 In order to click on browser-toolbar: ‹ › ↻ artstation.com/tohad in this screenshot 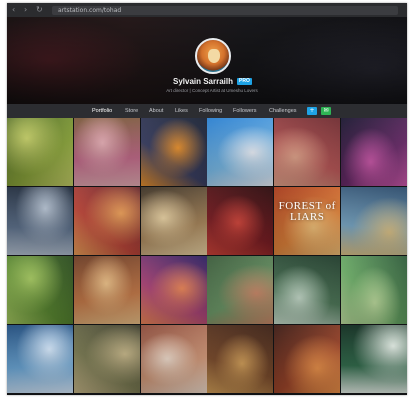, I will do `click(207, 10)`.